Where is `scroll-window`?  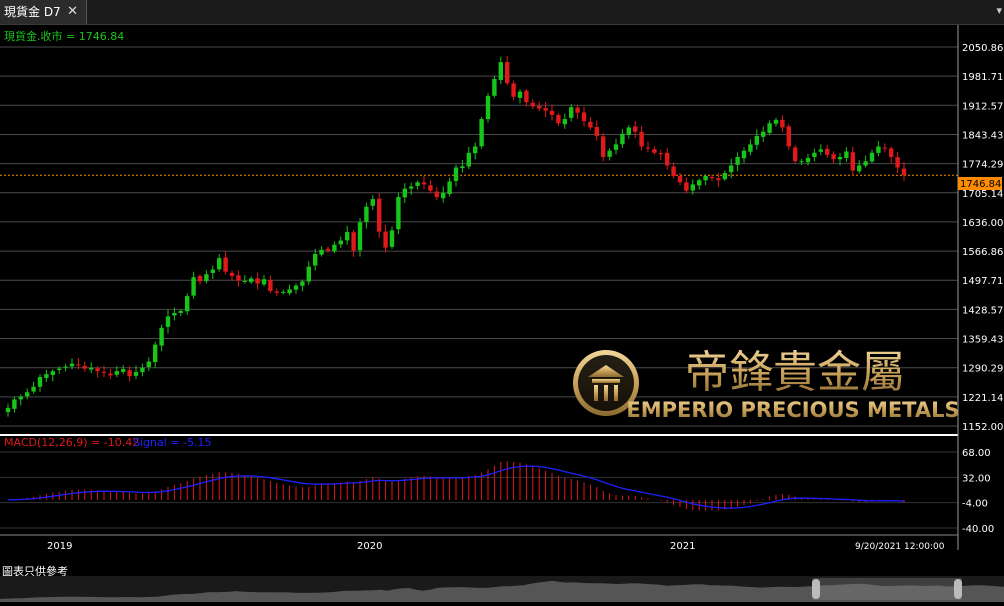 scroll-window is located at coordinates (887, 589).